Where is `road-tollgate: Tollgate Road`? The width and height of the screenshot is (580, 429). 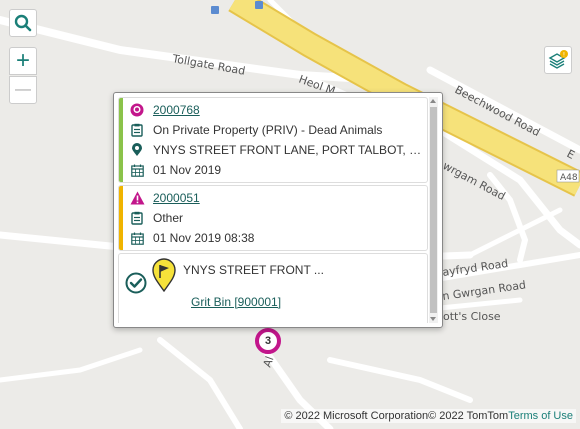
road-tollgate: Tollgate Road is located at coordinates (208, 65).